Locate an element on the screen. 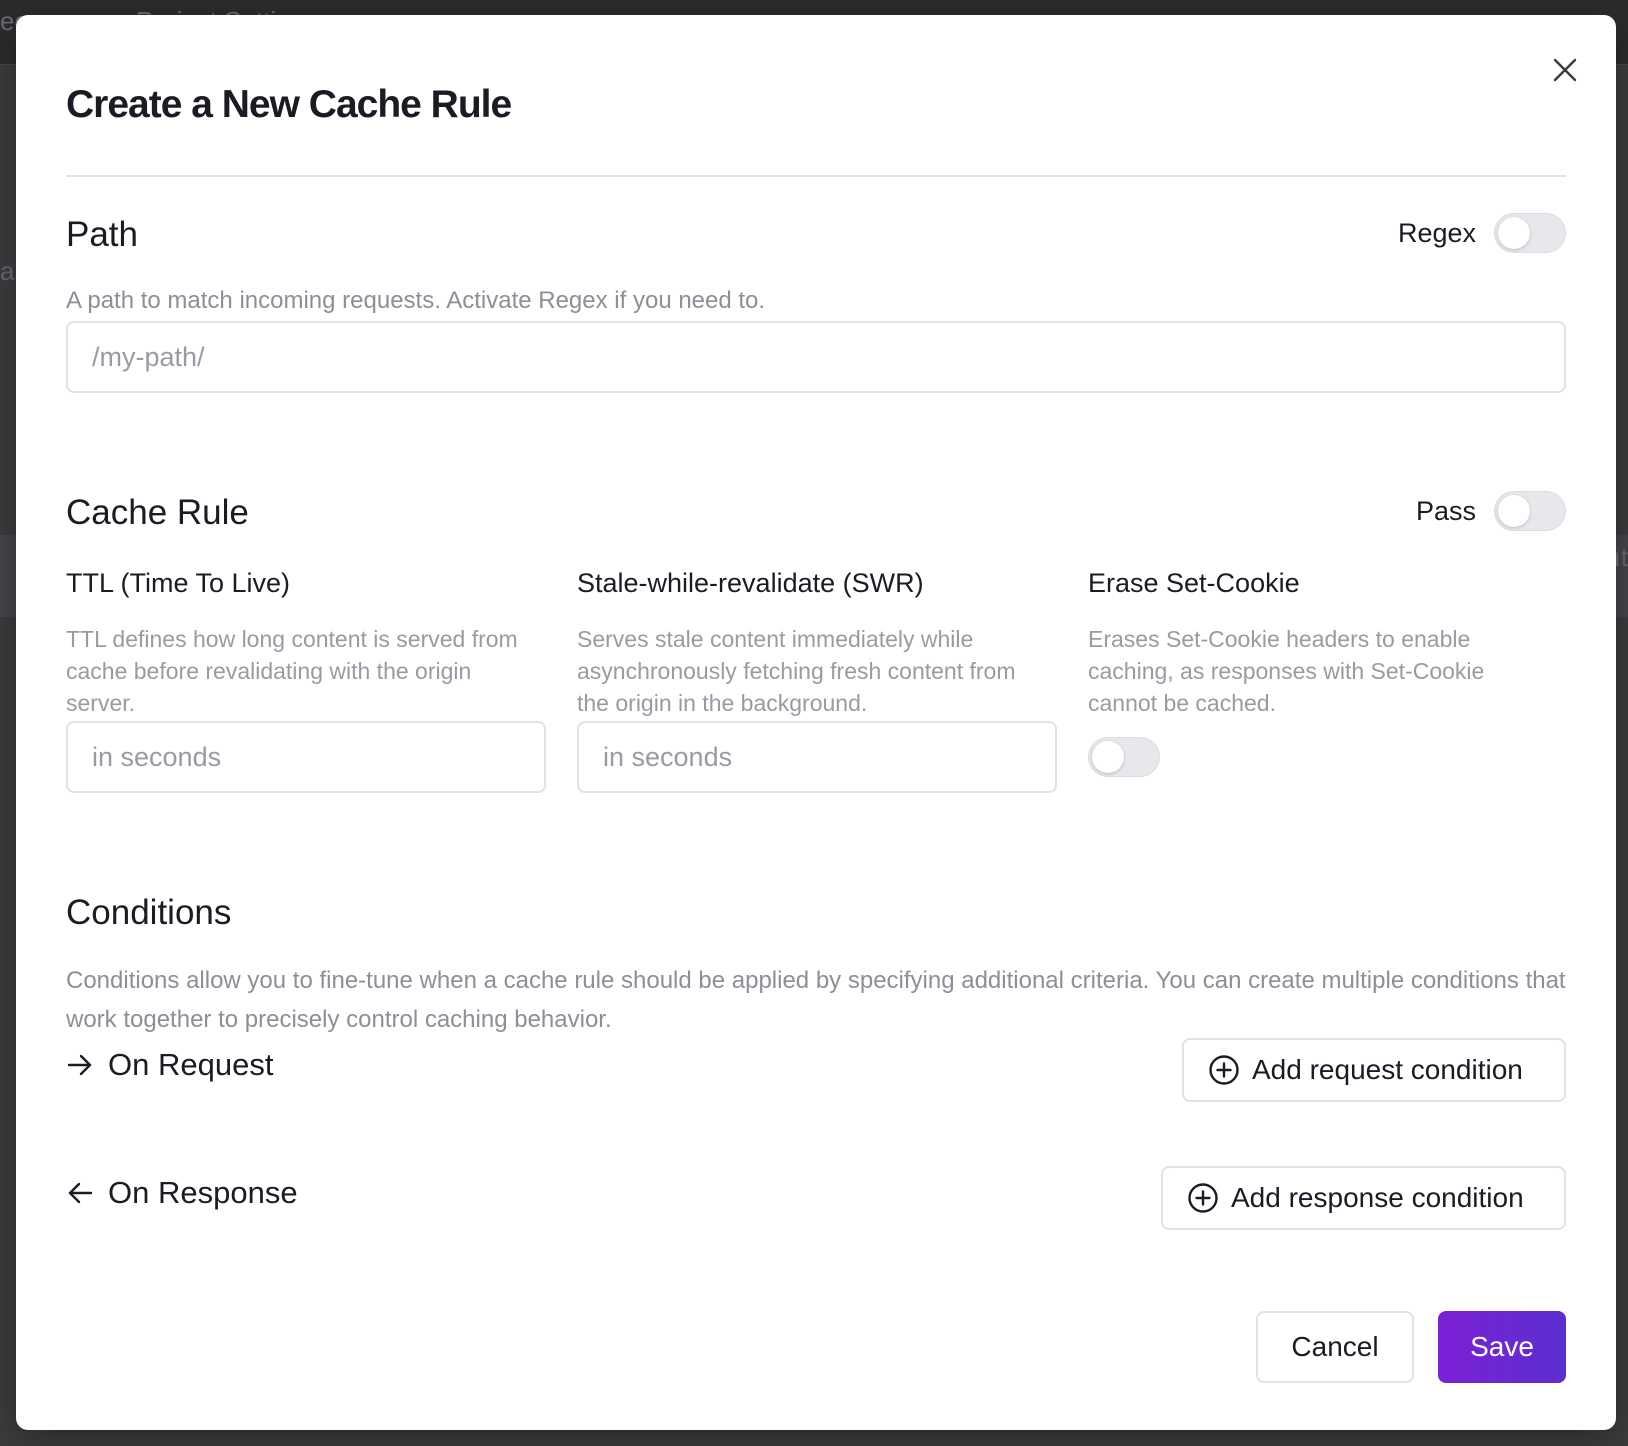 The image size is (1628, 1446). add-request-condition-button: Add request condition is located at coordinates (1374, 1070).